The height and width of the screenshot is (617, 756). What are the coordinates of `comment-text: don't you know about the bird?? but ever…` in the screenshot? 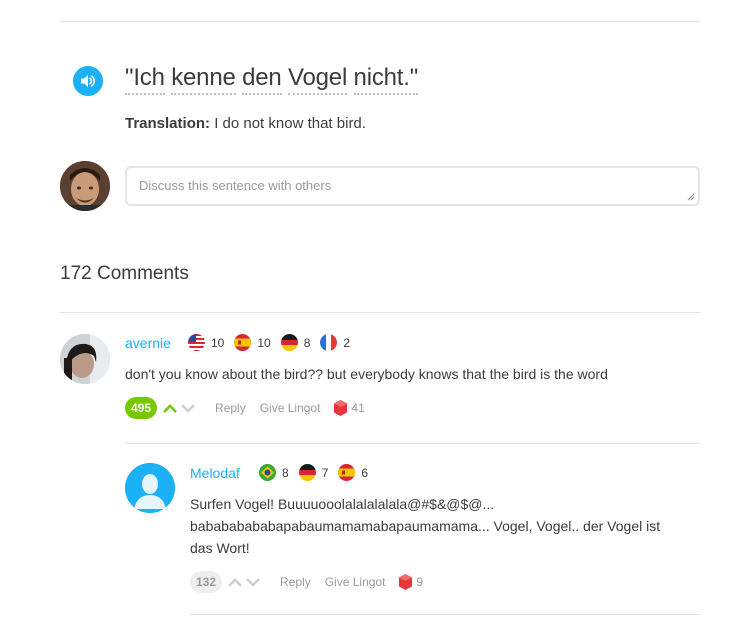 It's located at (366, 374).